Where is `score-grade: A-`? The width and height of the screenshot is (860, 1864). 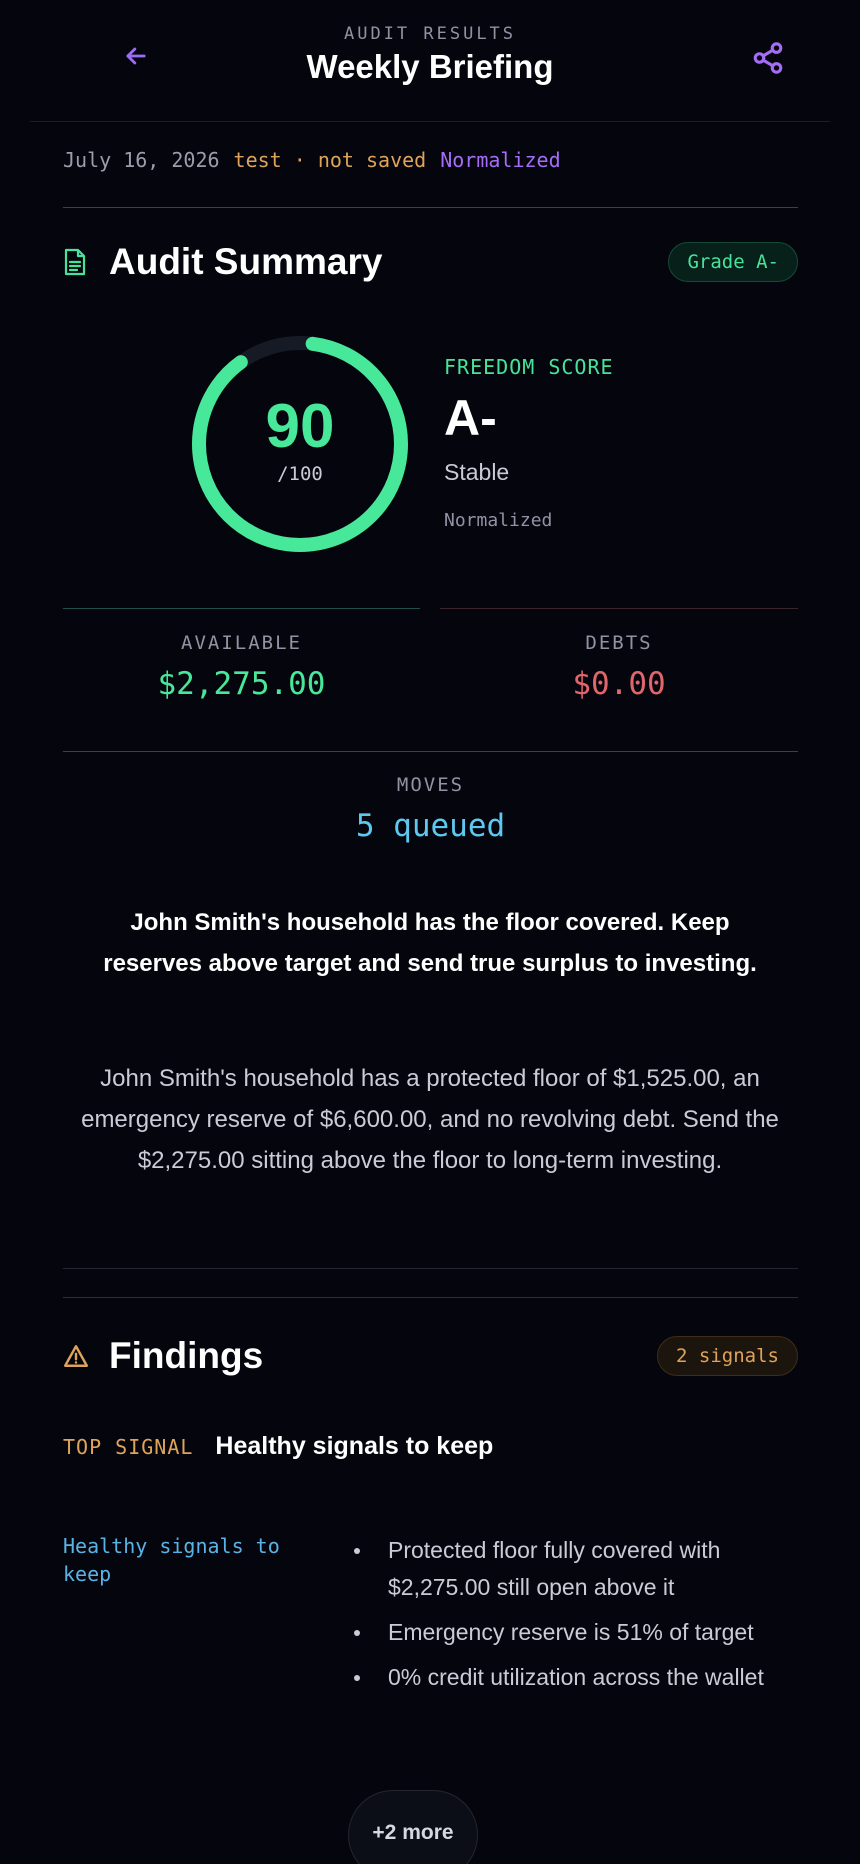
score-grade: A- is located at coordinates (470, 418).